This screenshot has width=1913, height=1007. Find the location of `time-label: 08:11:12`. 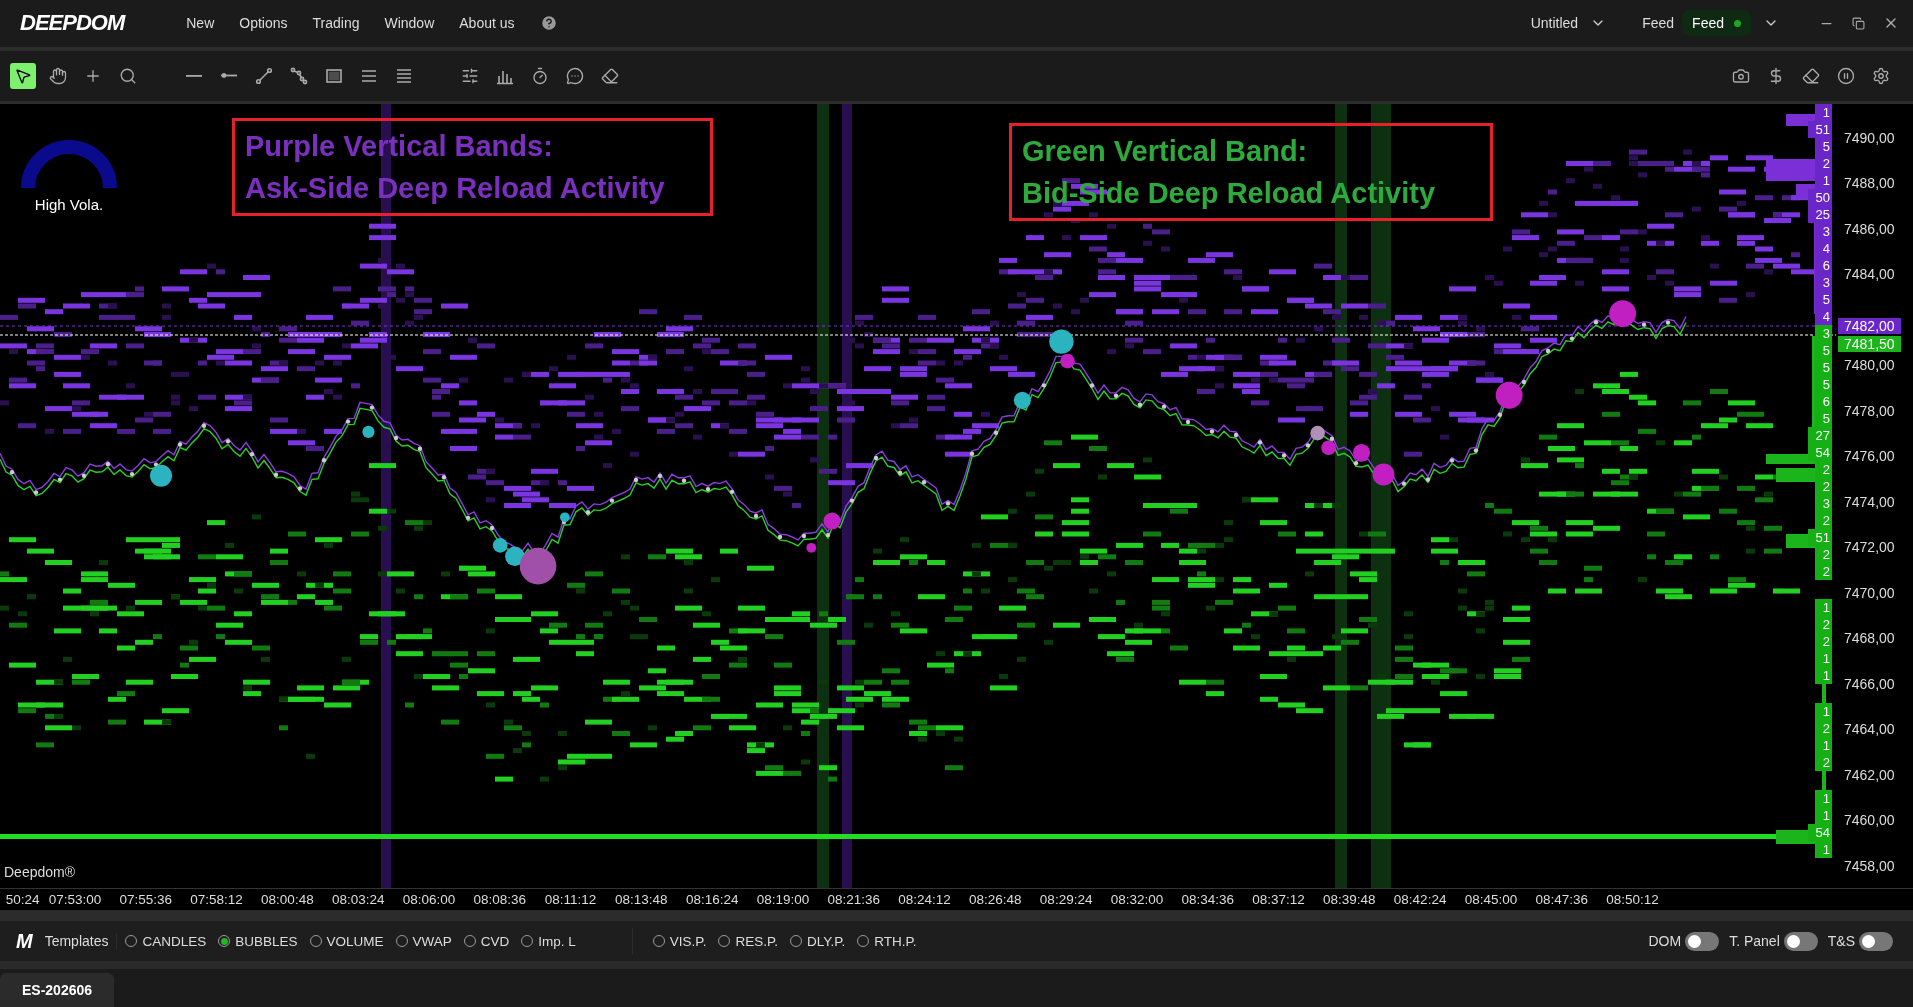

time-label: 08:11:12 is located at coordinates (570, 899).